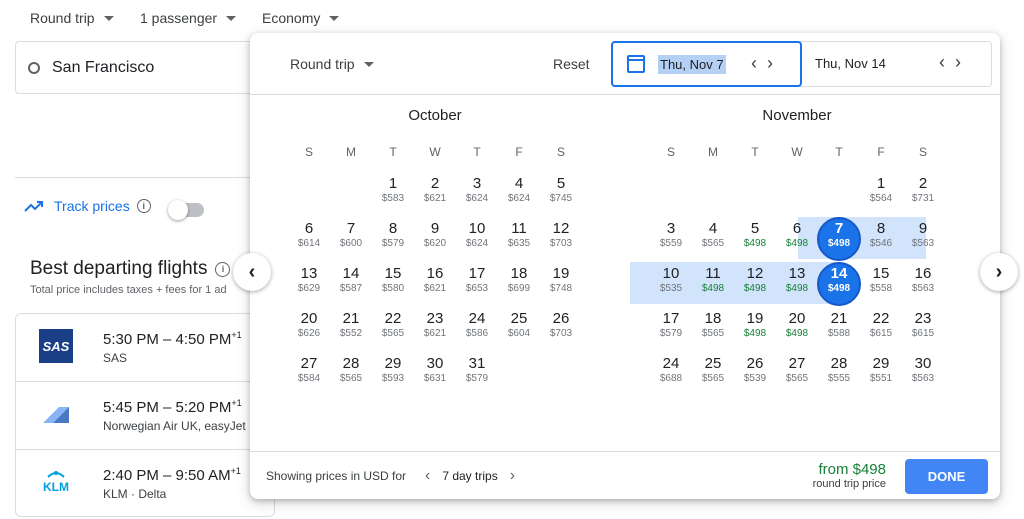  I want to click on calendar-day: 9 $620, so click(435, 237).